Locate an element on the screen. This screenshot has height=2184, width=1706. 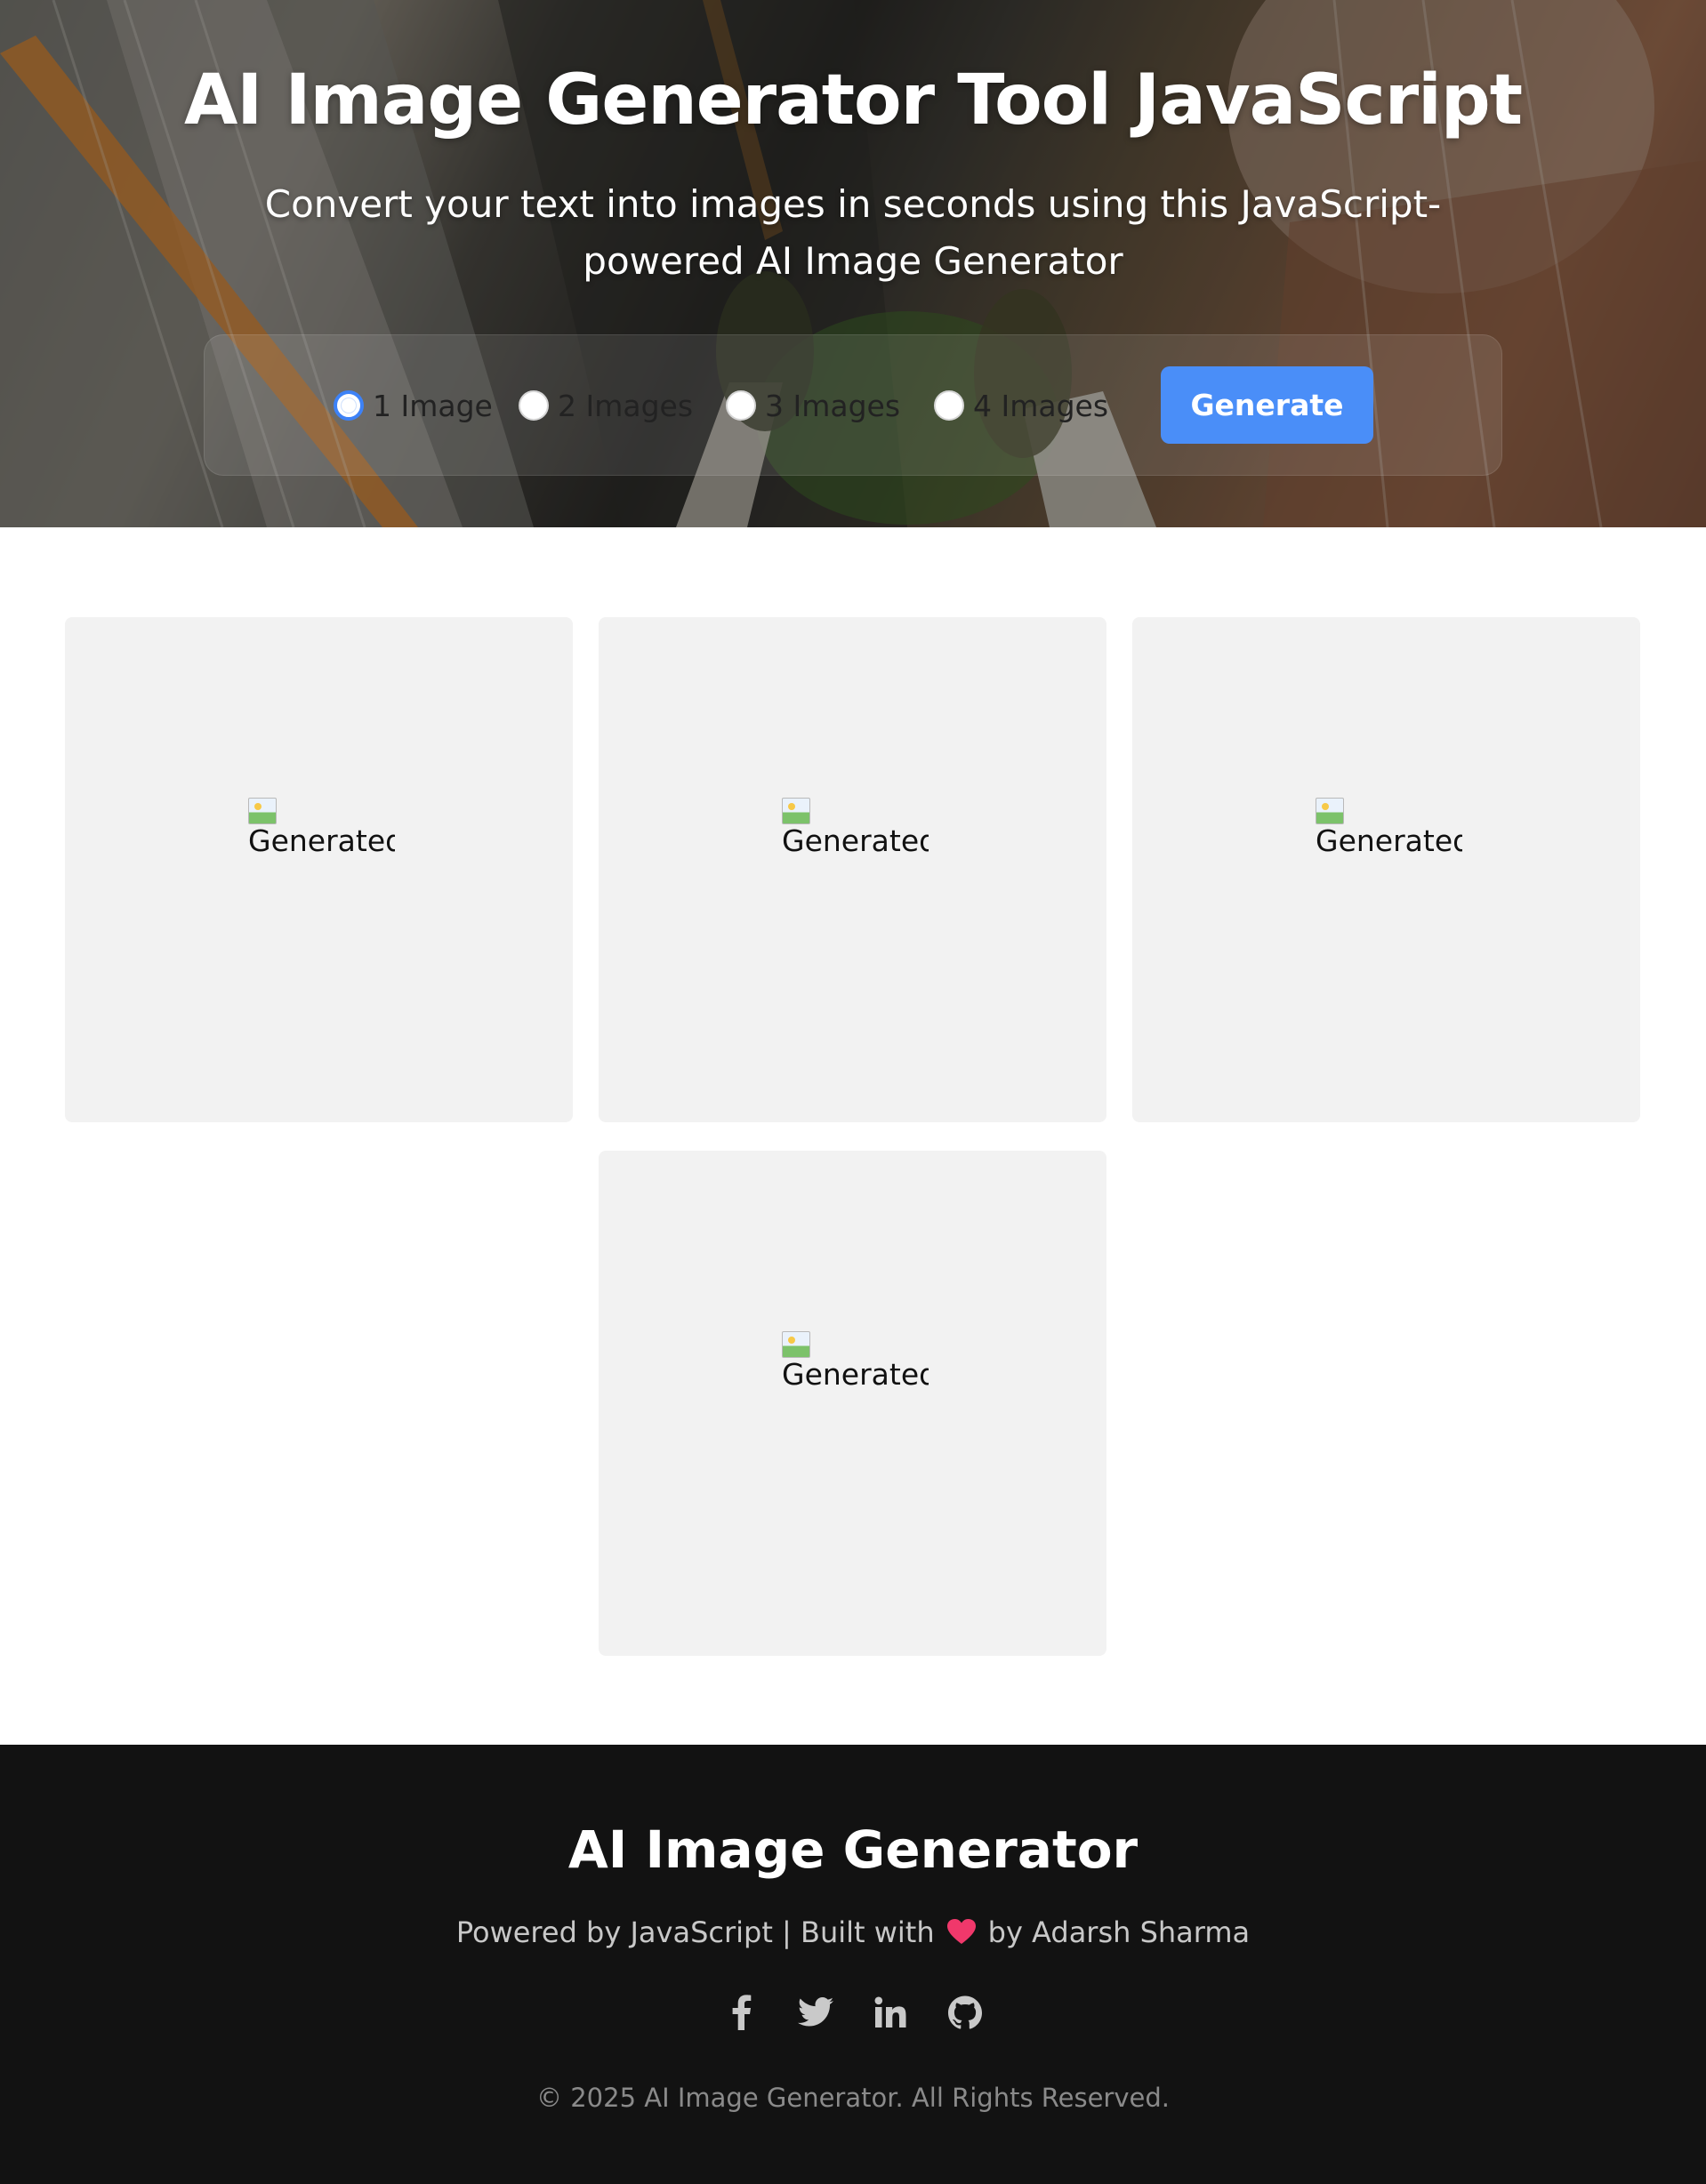
twitter-icon is located at coordinates (815, 2012).